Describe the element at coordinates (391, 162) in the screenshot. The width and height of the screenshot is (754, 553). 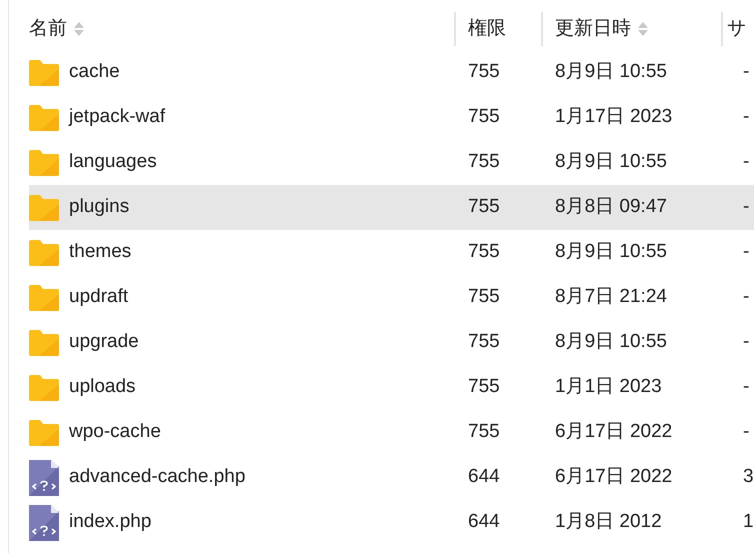
I see `file-row: languages 755 8月9日 10:55 -` at that location.